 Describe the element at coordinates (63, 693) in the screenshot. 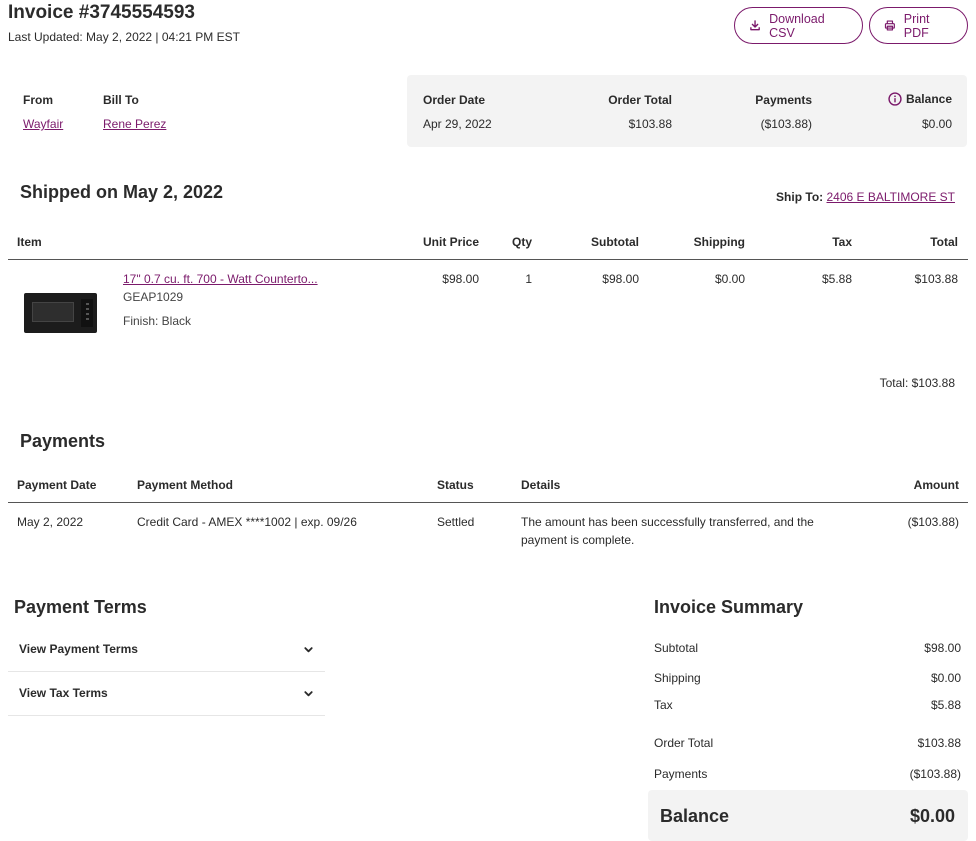

I see `view-tax-terms-label: View Tax Terms` at that location.